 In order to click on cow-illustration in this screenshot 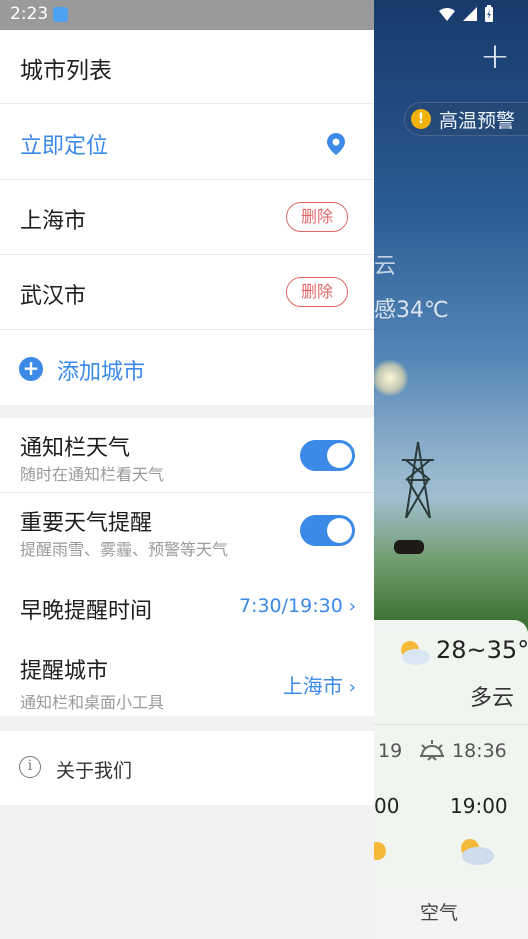, I will do `click(409, 547)`.